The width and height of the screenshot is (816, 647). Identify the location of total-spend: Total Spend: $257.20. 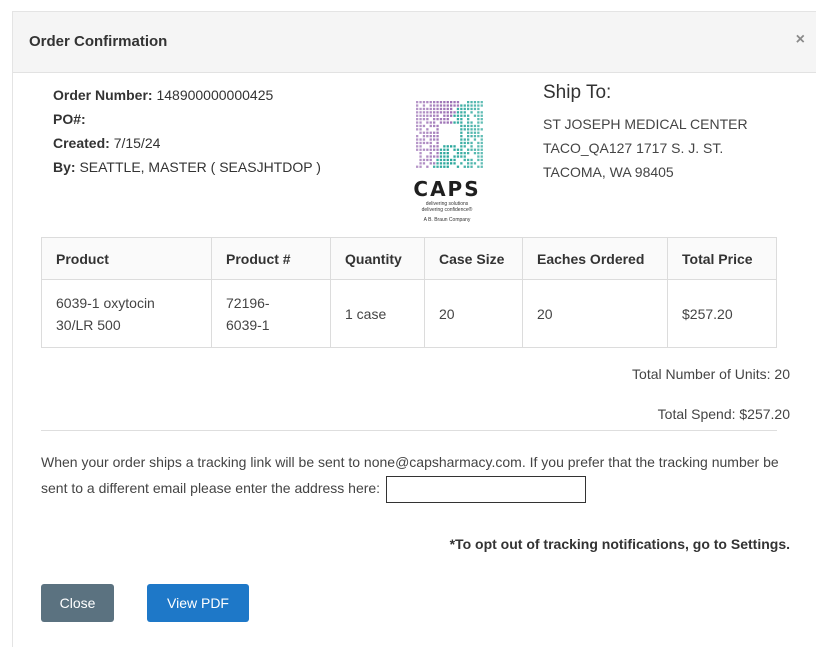
(724, 414).